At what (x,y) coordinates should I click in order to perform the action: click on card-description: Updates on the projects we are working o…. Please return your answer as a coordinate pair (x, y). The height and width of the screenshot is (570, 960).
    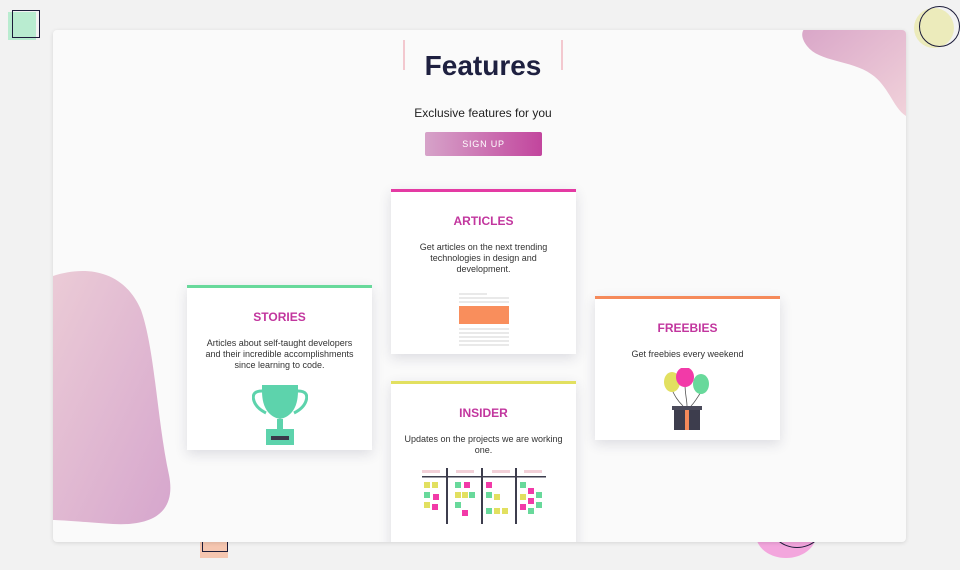
    Looking at the image, I should click on (483, 444).